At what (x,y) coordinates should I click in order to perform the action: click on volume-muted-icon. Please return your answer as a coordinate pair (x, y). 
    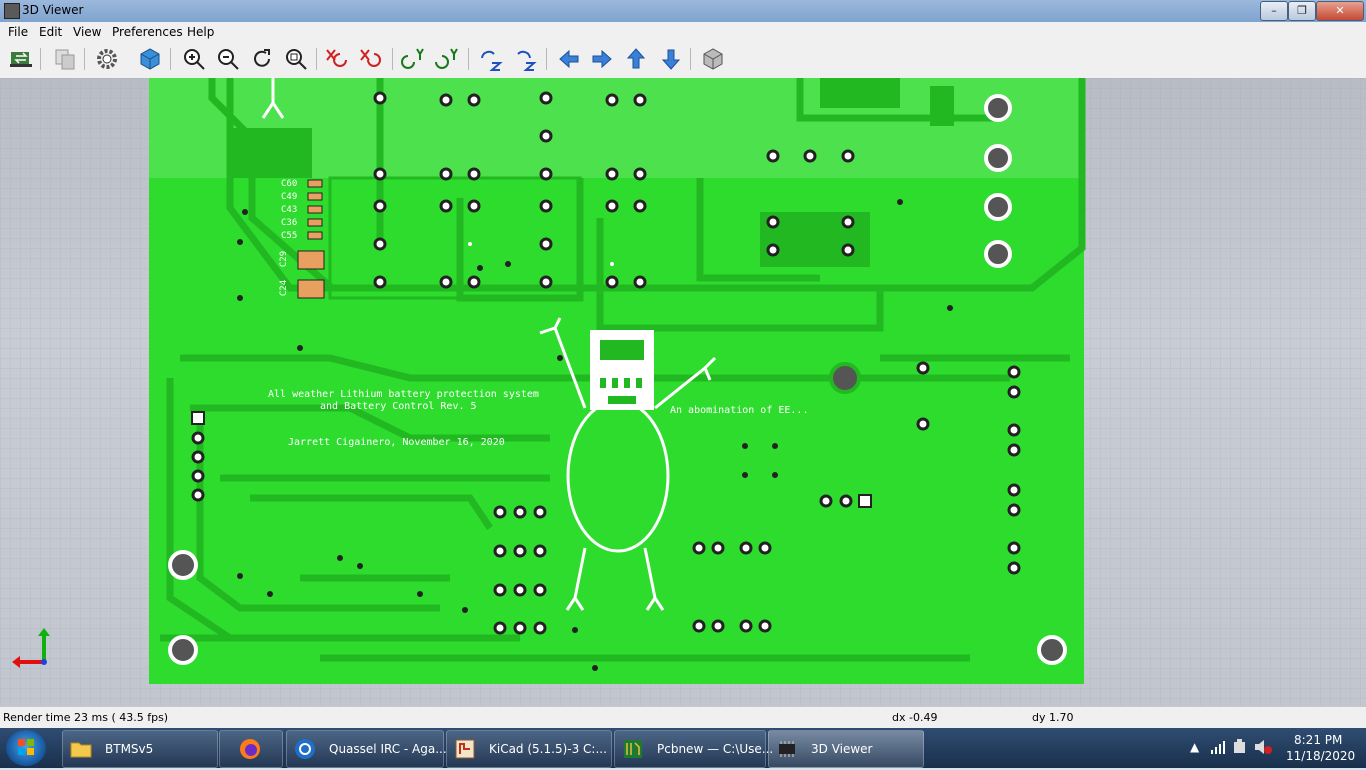
    Looking at the image, I should click on (1263, 747).